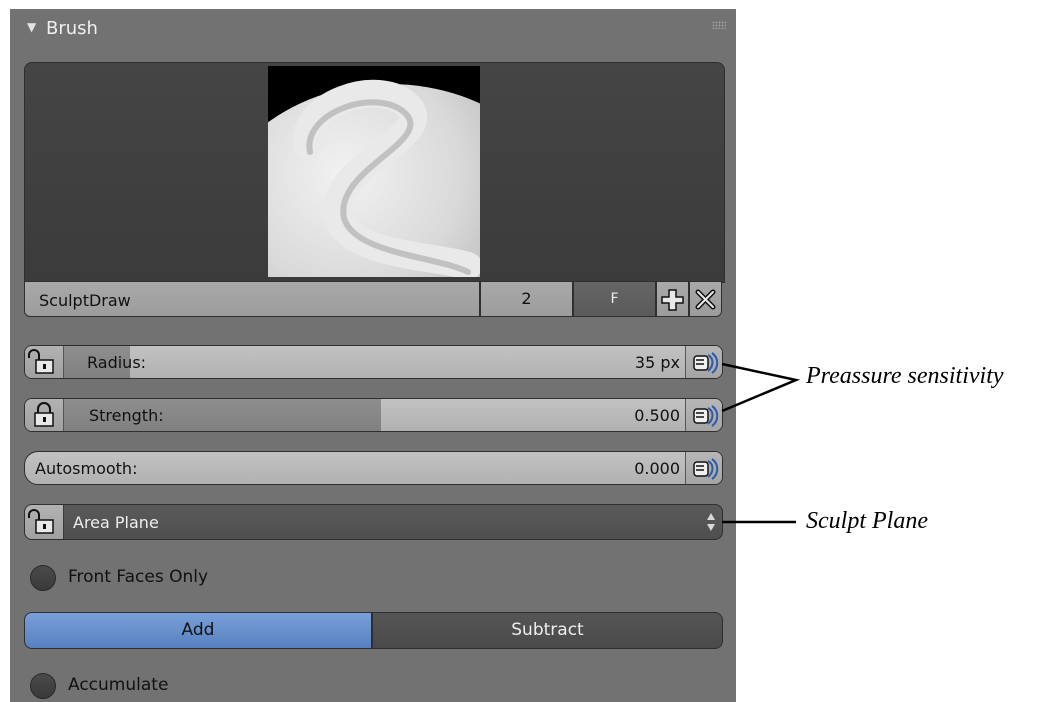  Describe the element at coordinates (761, 443) in the screenshot. I see `annotation-lines` at that location.